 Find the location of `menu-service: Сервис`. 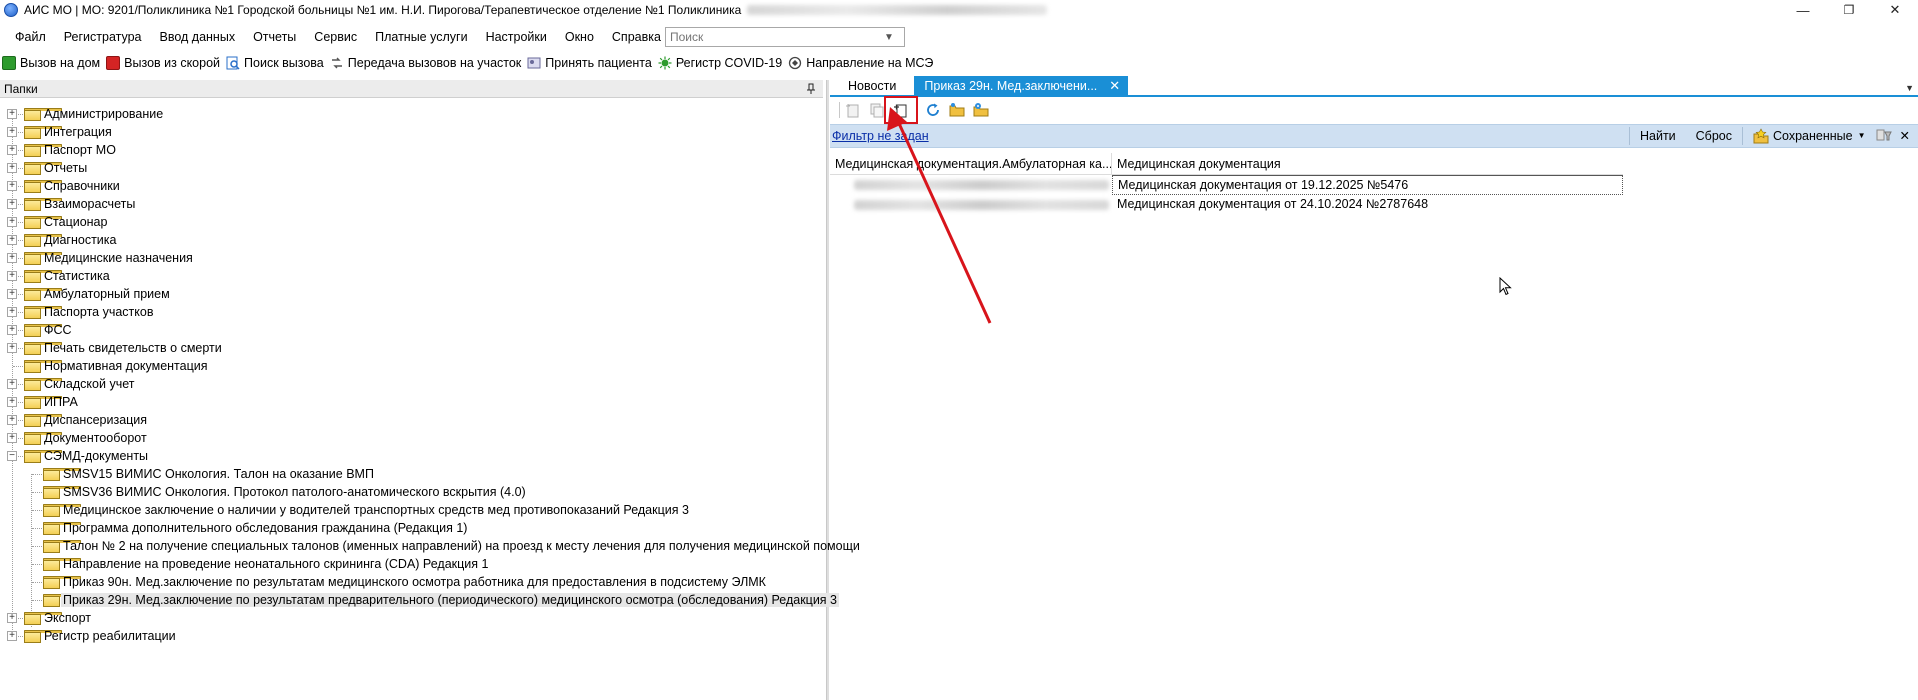

menu-service: Сервис is located at coordinates (335, 37).